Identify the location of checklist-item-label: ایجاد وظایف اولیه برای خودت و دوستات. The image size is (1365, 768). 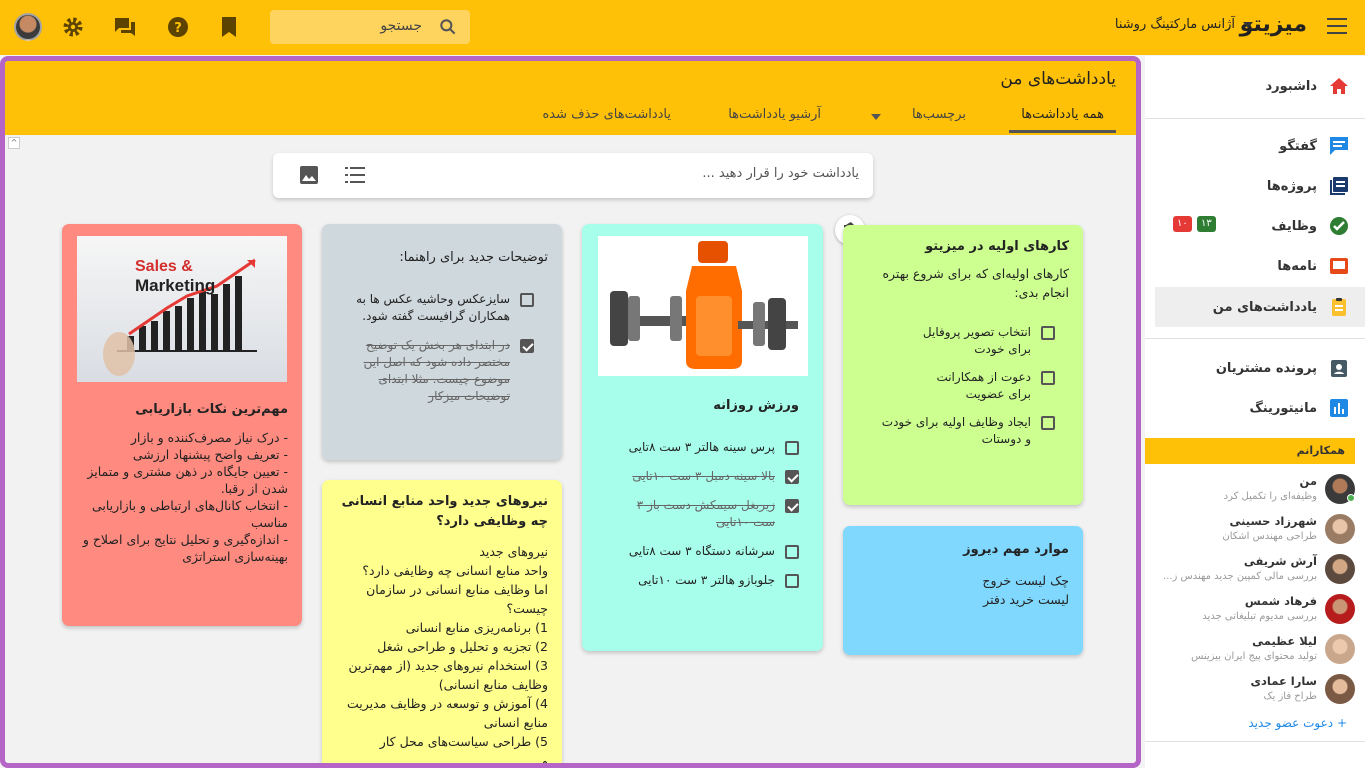
(956, 430).